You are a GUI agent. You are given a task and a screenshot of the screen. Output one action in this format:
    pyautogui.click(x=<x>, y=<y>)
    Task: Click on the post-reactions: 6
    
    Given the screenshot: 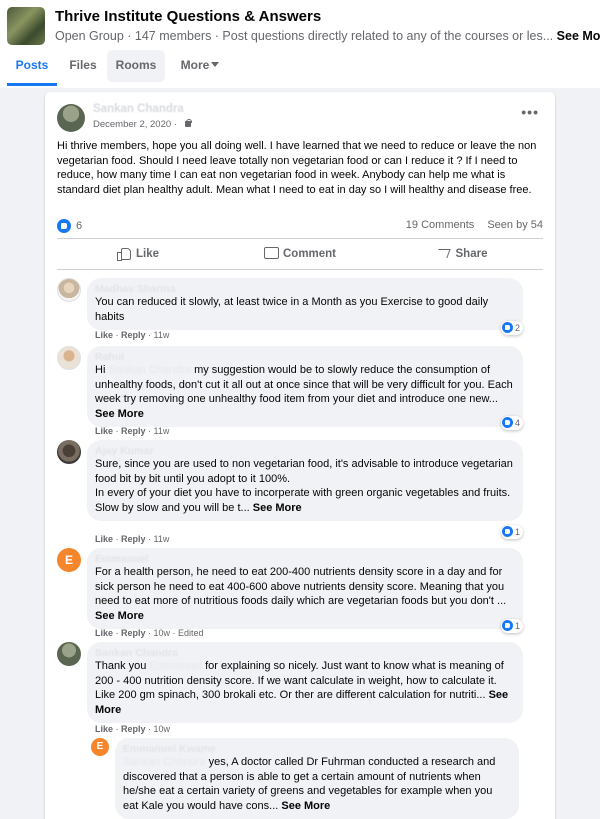 What is the action you would take?
    pyautogui.click(x=69, y=226)
    